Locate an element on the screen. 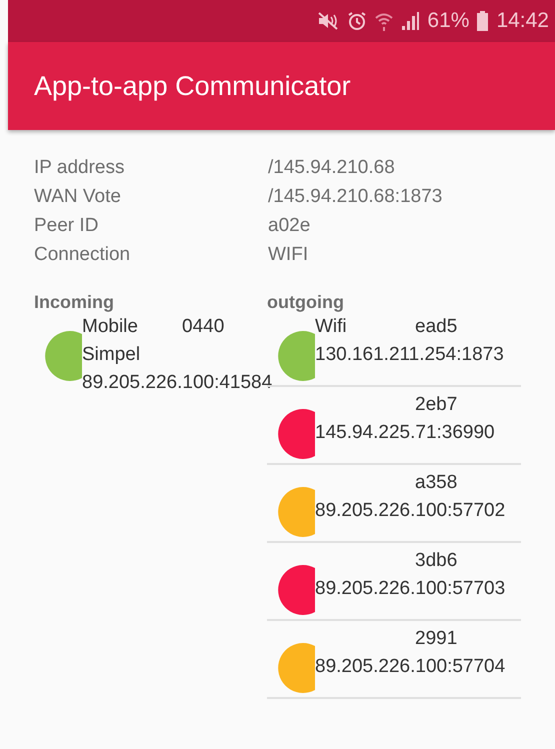 The image size is (555, 749). battery-icon is located at coordinates (482, 21).